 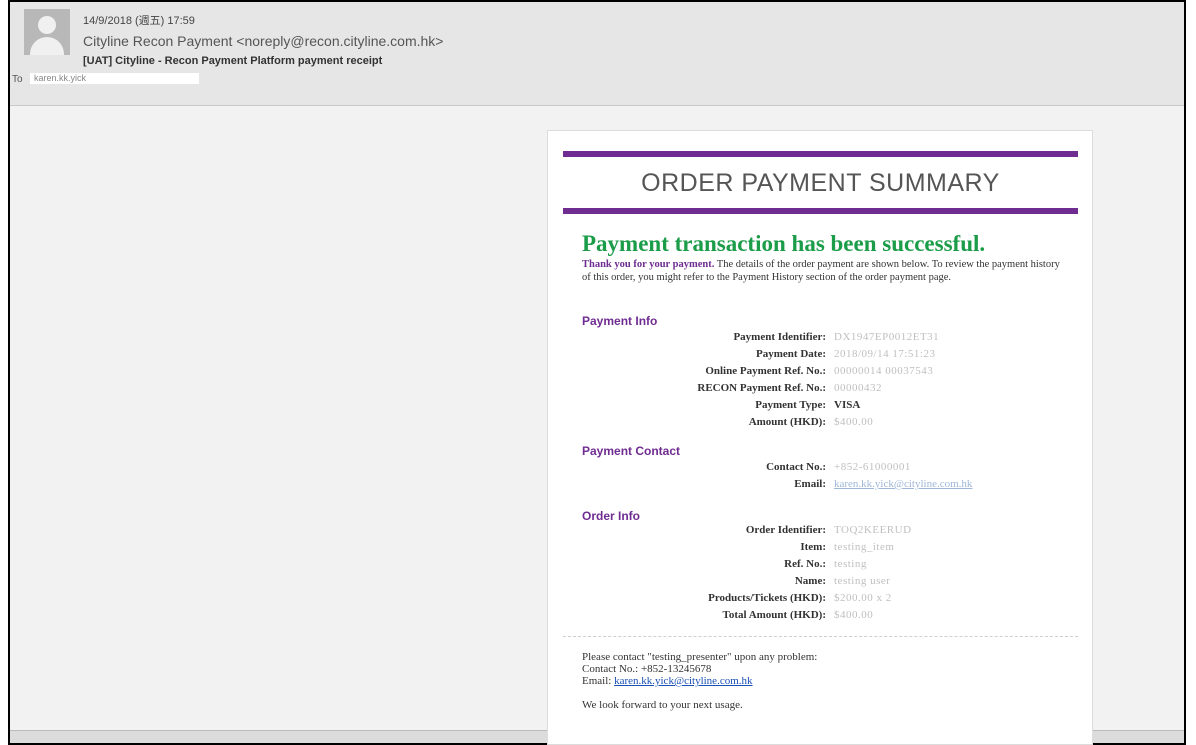 What do you see at coordinates (785, 530) in the screenshot?
I see `row-label: Order Identifier:` at bounding box center [785, 530].